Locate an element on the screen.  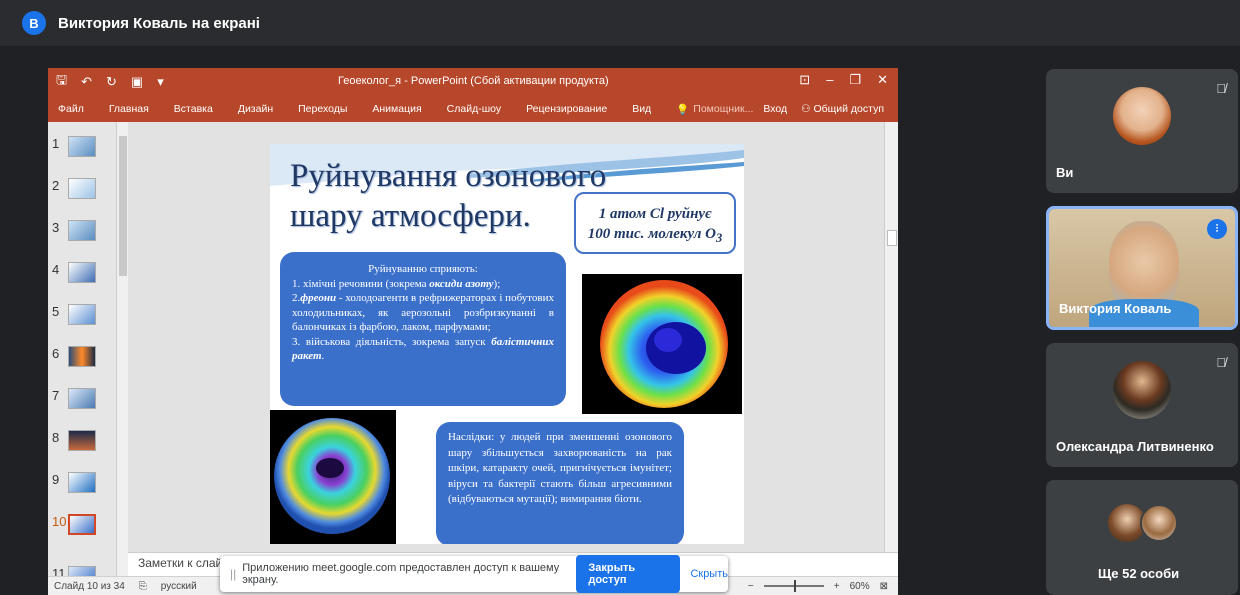
save-icon: 🖫 is located at coordinates (61, 82).